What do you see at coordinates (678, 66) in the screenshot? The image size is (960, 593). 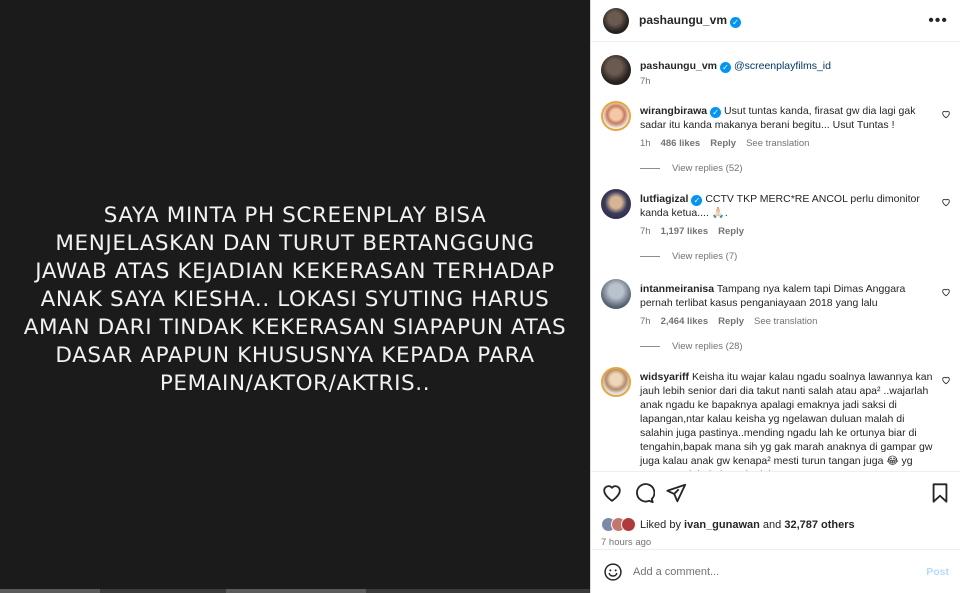 I see `caption-username: pashaungu_vm` at bounding box center [678, 66].